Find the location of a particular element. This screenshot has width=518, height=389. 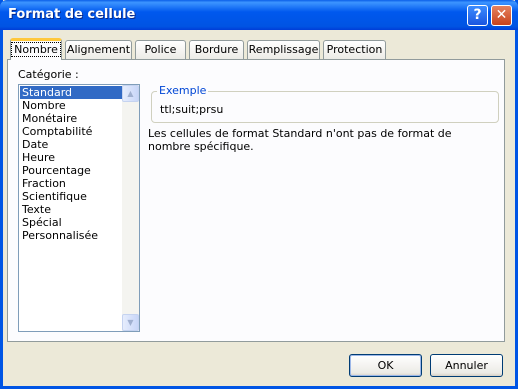

close-button: ✕ is located at coordinates (501, 15).